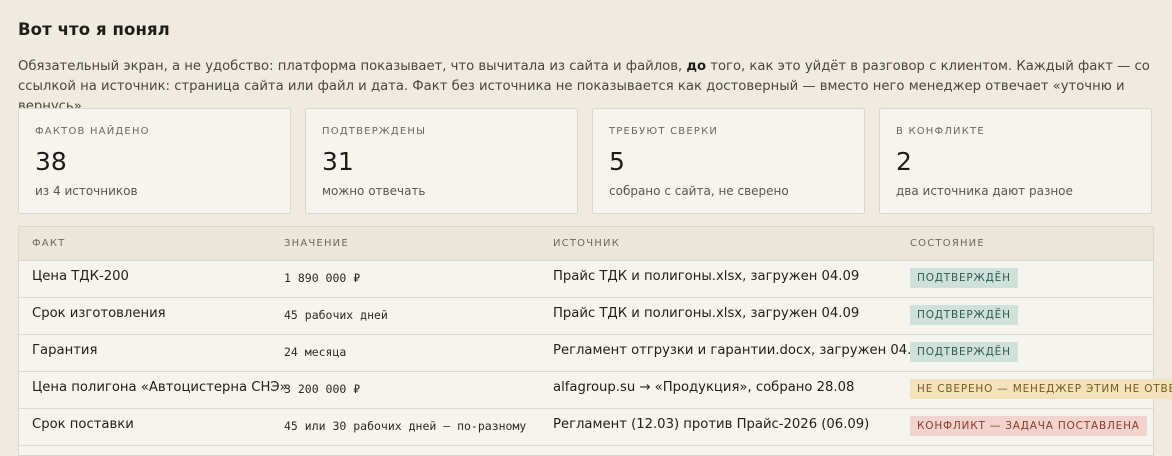 Image resolution: width=1172 pixels, height=456 pixels. I want to click on stat-value: 31, so click(338, 161).